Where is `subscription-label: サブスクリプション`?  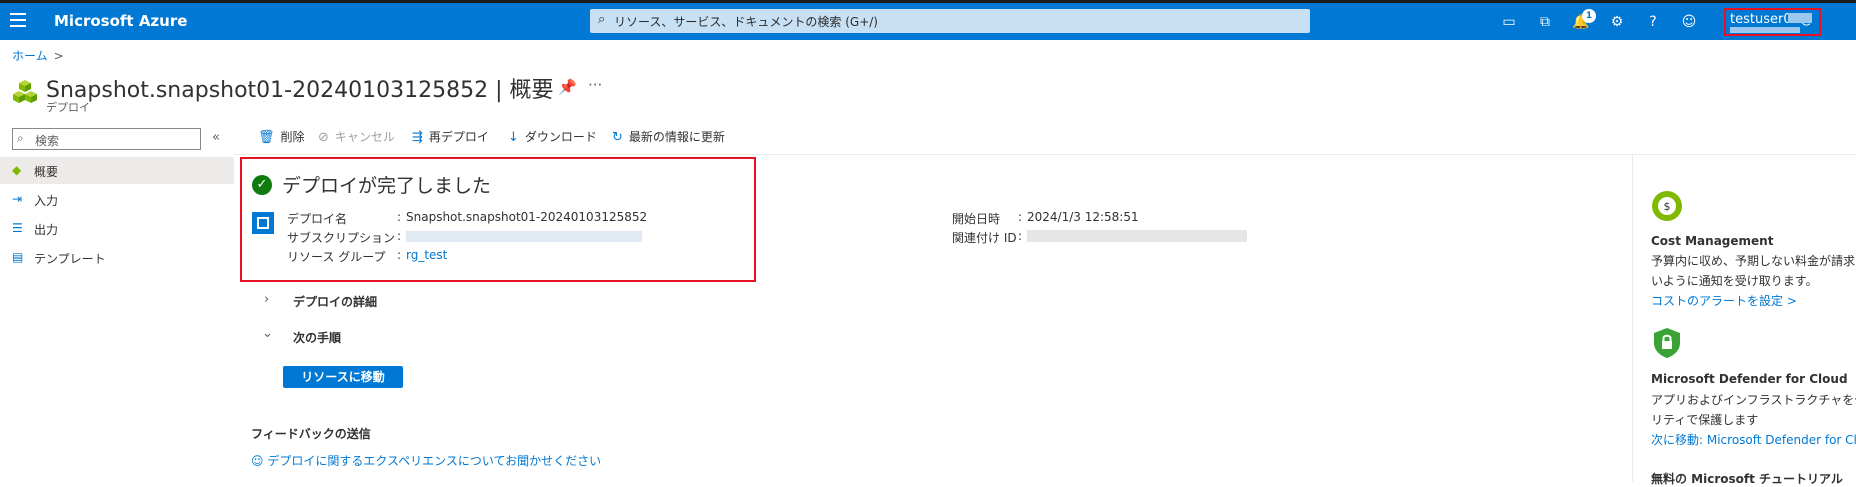 subscription-label: サブスクリプション is located at coordinates (341, 238).